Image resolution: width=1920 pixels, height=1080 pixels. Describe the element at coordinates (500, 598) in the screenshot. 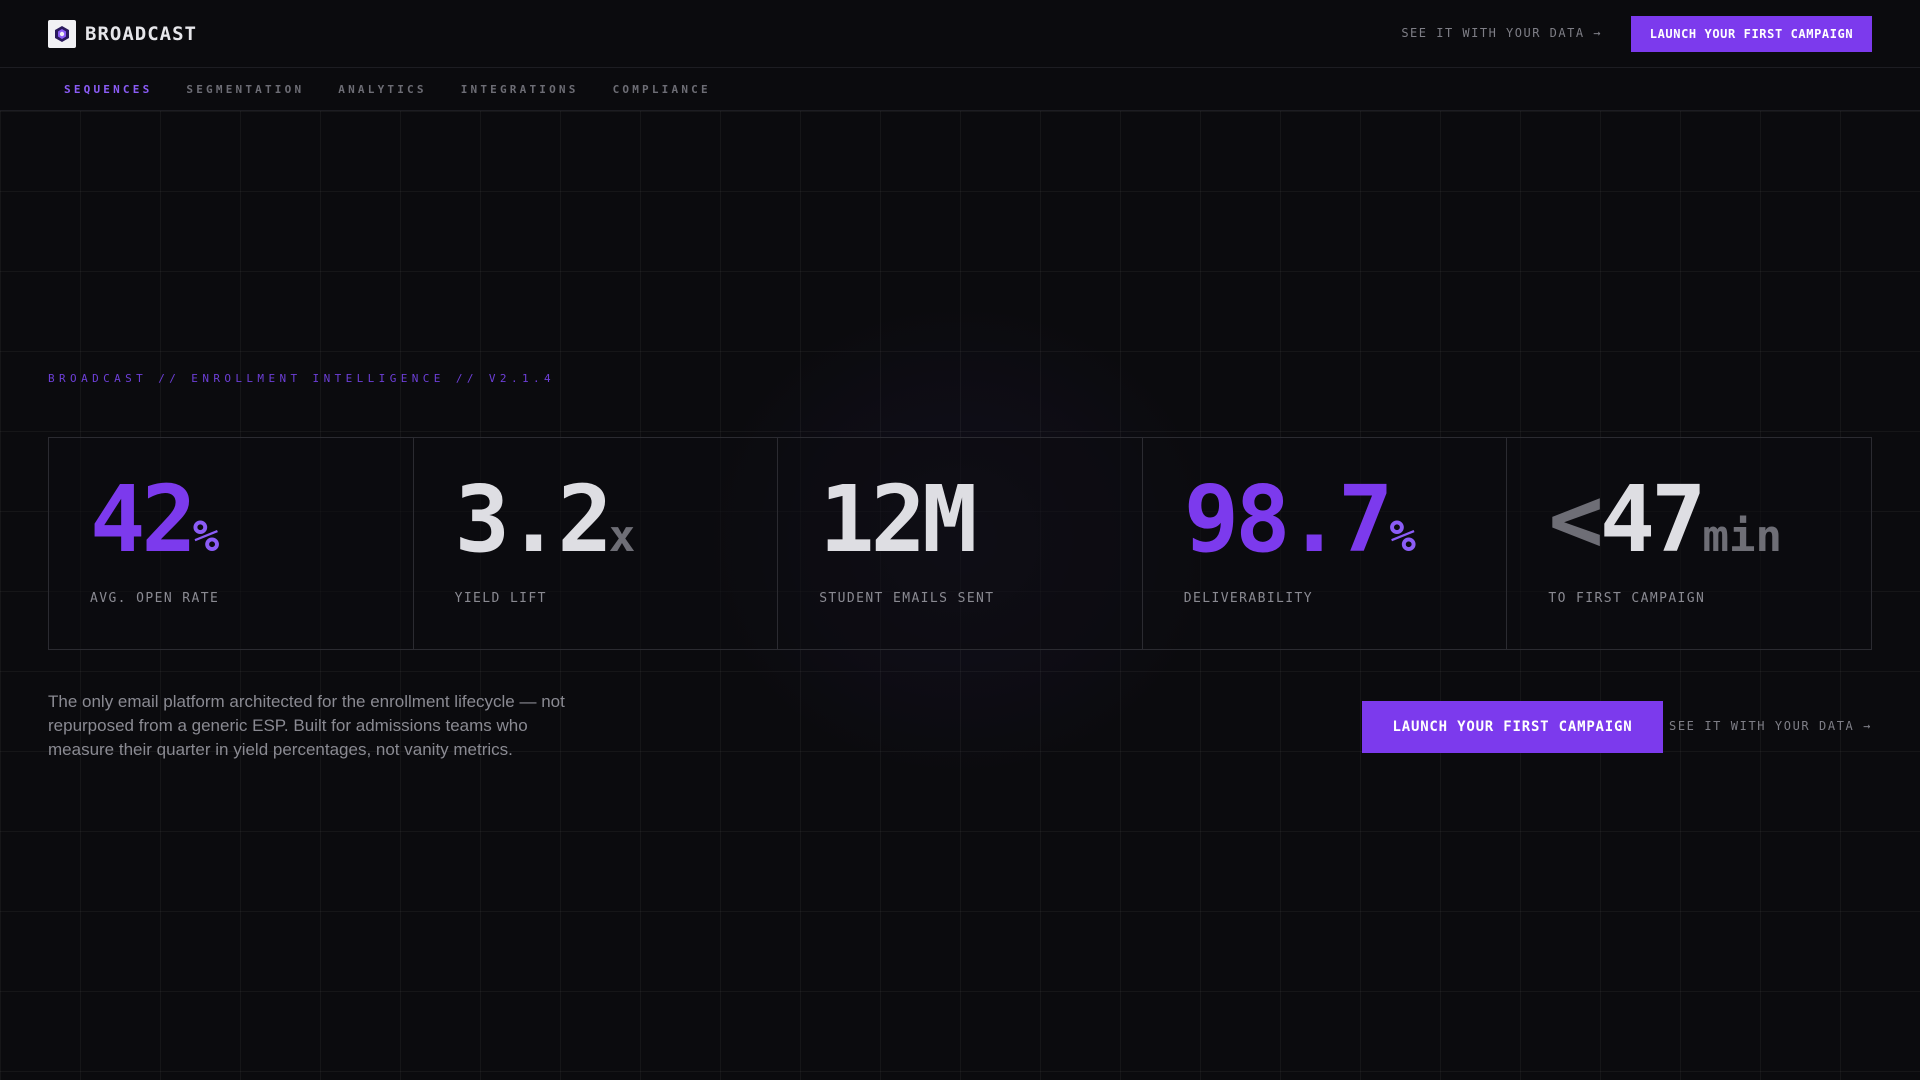

I see `stat-label: YIELD LIFT` at that location.